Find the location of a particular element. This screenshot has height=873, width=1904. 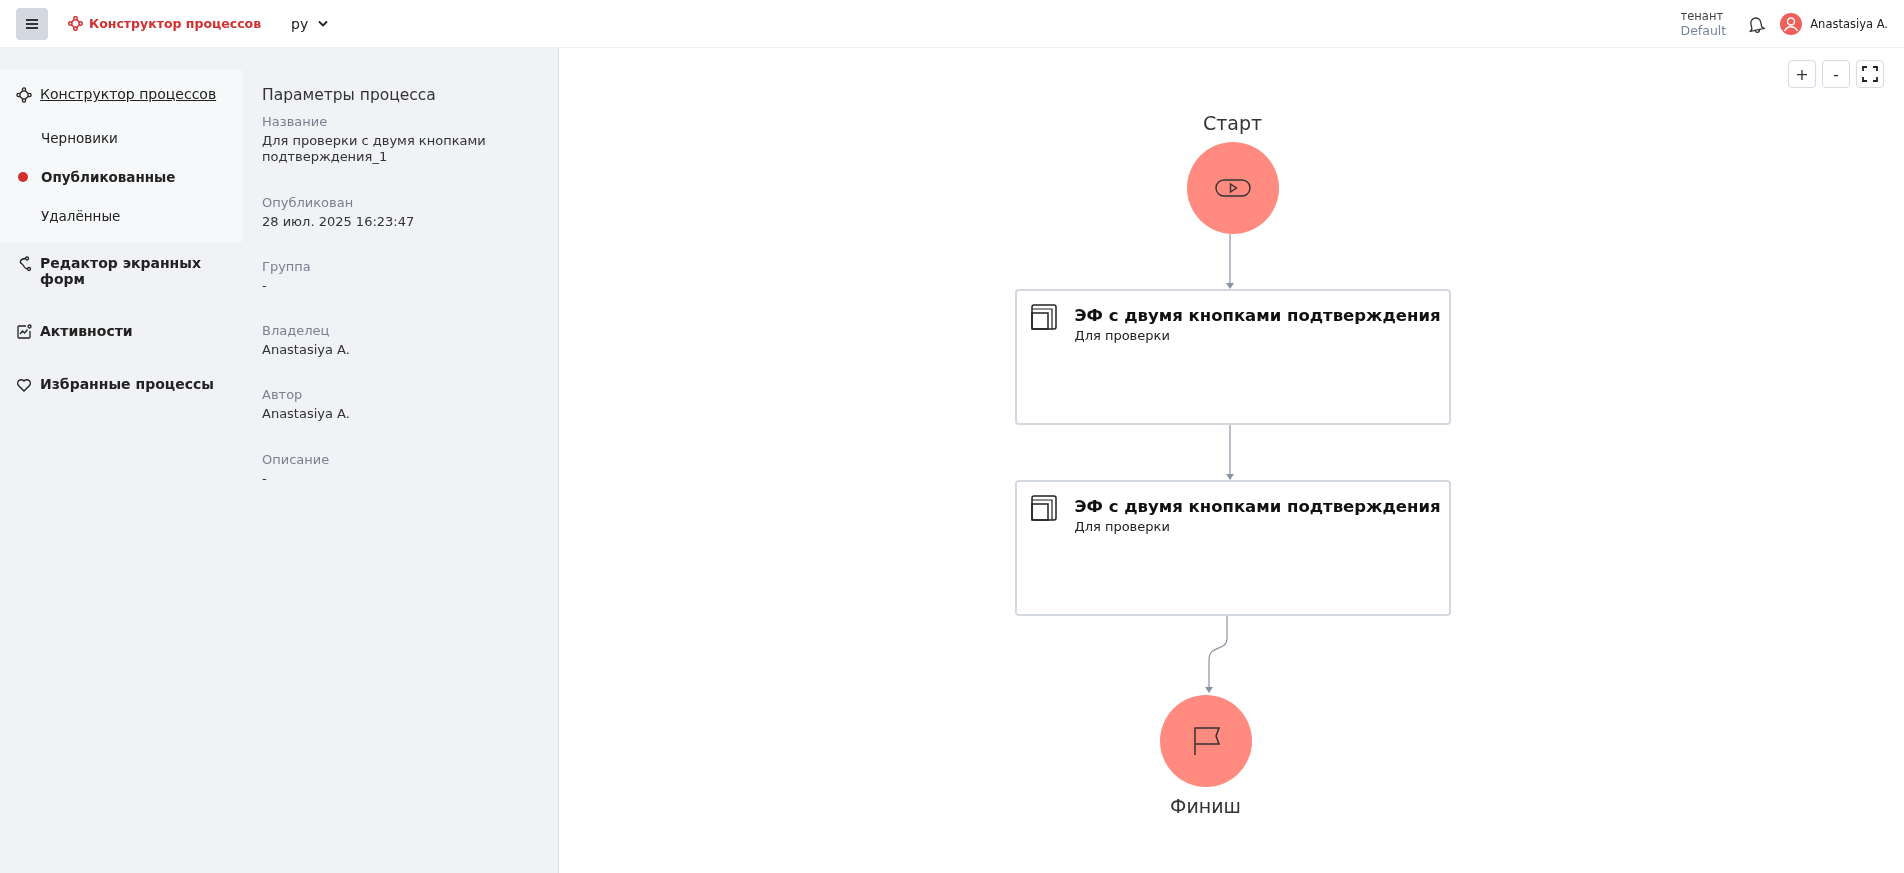

details-title: Параметры процесса is located at coordinates (349, 95).